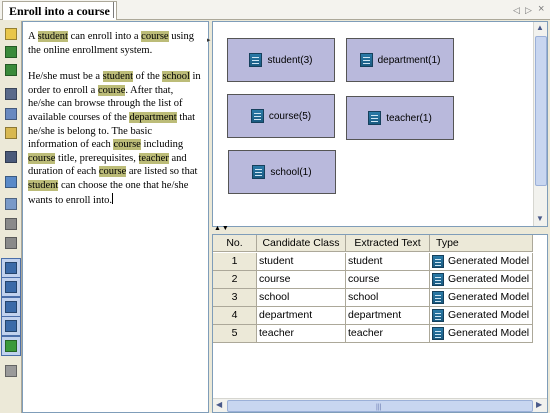 The width and height of the screenshot is (550, 413). I want to click on text-box-button, so click(11, 182).